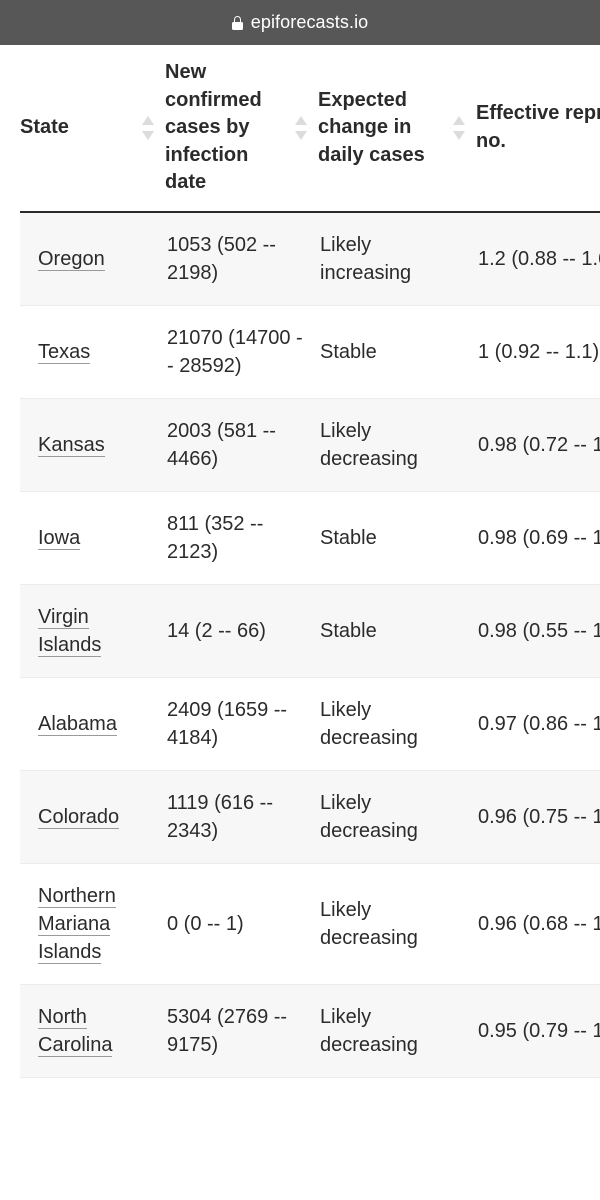  What do you see at coordinates (77, 924) in the screenshot?
I see `state-link: Northern Mariana Islands` at bounding box center [77, 924].